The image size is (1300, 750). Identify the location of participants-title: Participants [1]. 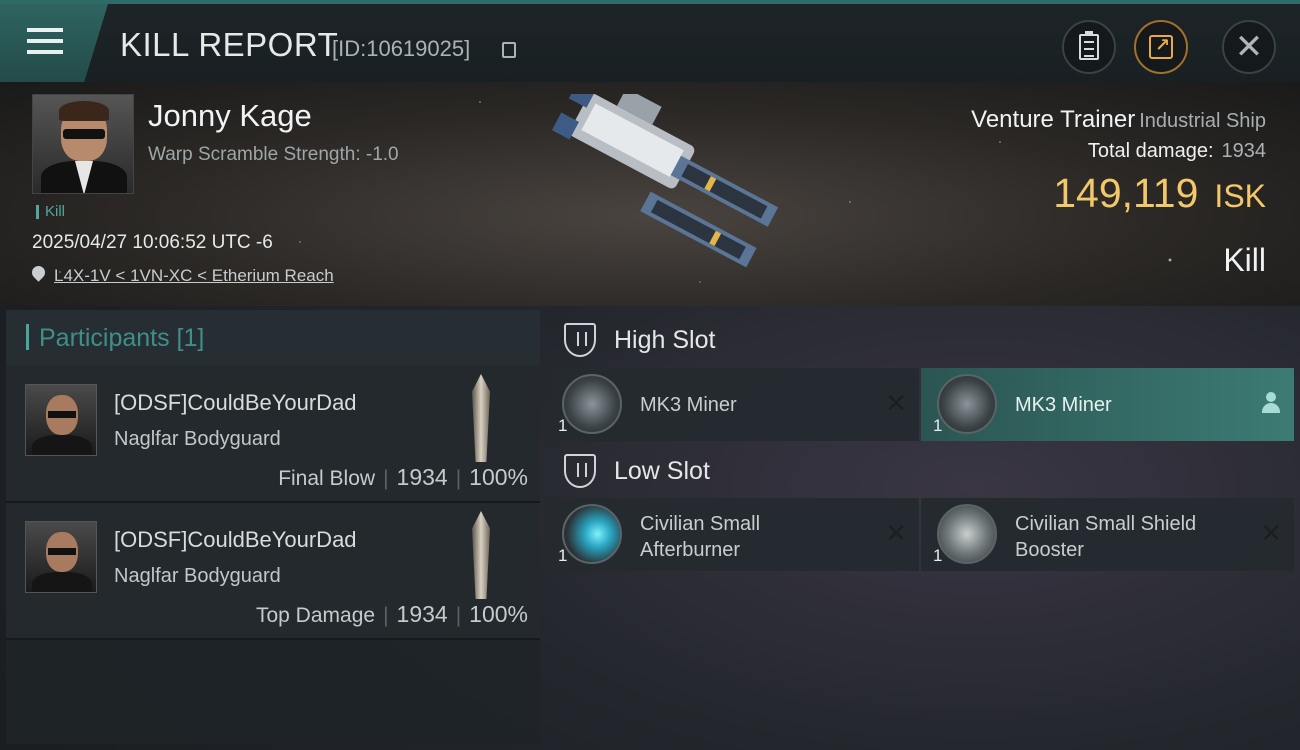
(122, 338).